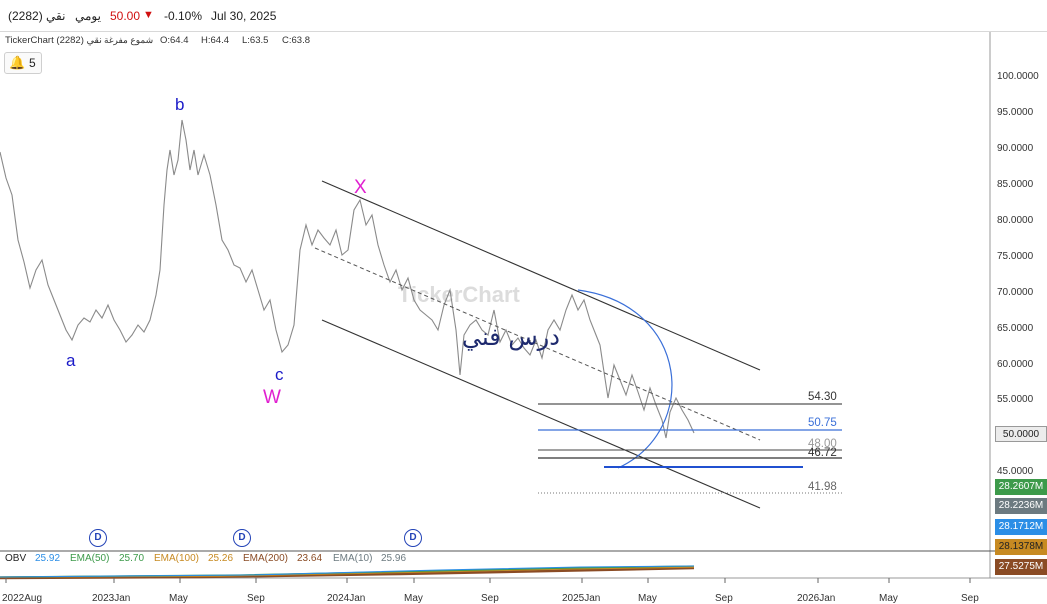 This screenshot has width=1047, height=604. I want to click on price-tick: 90.0000, so click(1015, 148).